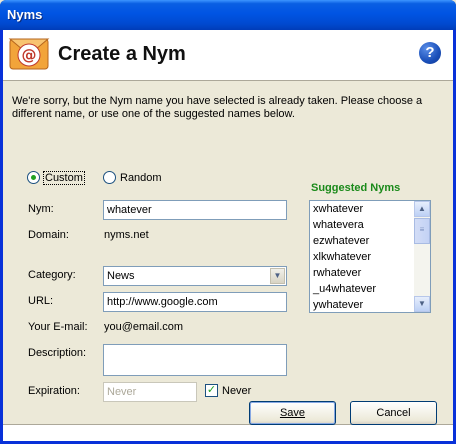 This screenshot has width=456, height=444. What do you see at coordinates (211, 390) in the screenshot?
I see `check-icon: ✓` at bounding box center [211, 390].